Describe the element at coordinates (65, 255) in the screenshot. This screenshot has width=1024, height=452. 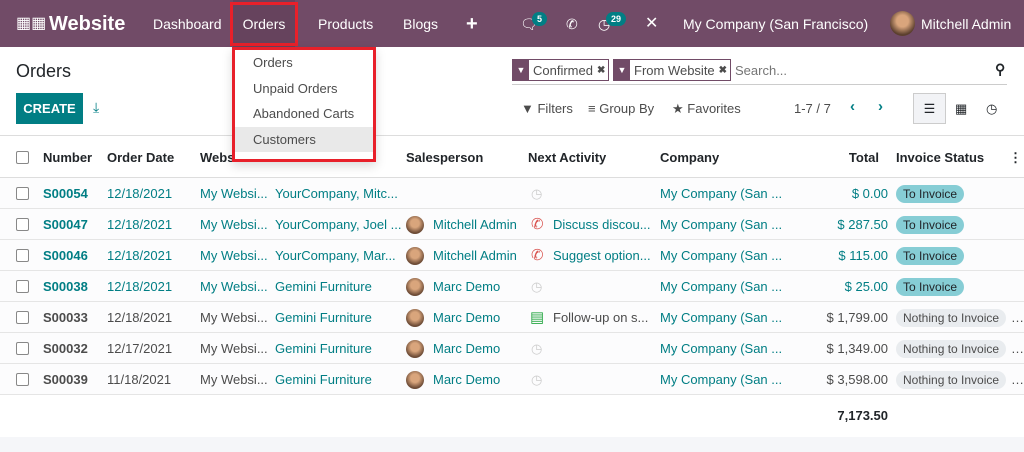
I see `order-number: S00046` at that location.